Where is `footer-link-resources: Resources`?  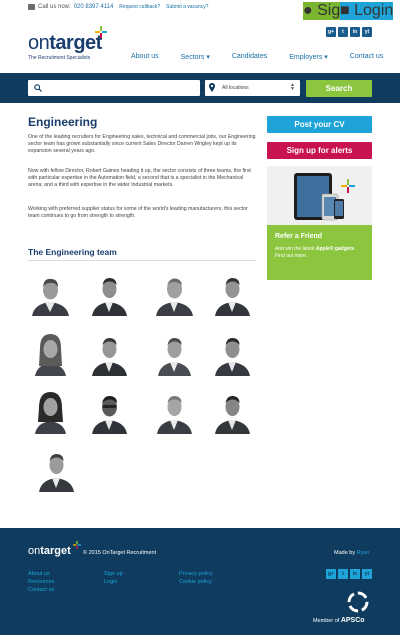 footer-link-resources: Resources is located at coordinates (41, 582).